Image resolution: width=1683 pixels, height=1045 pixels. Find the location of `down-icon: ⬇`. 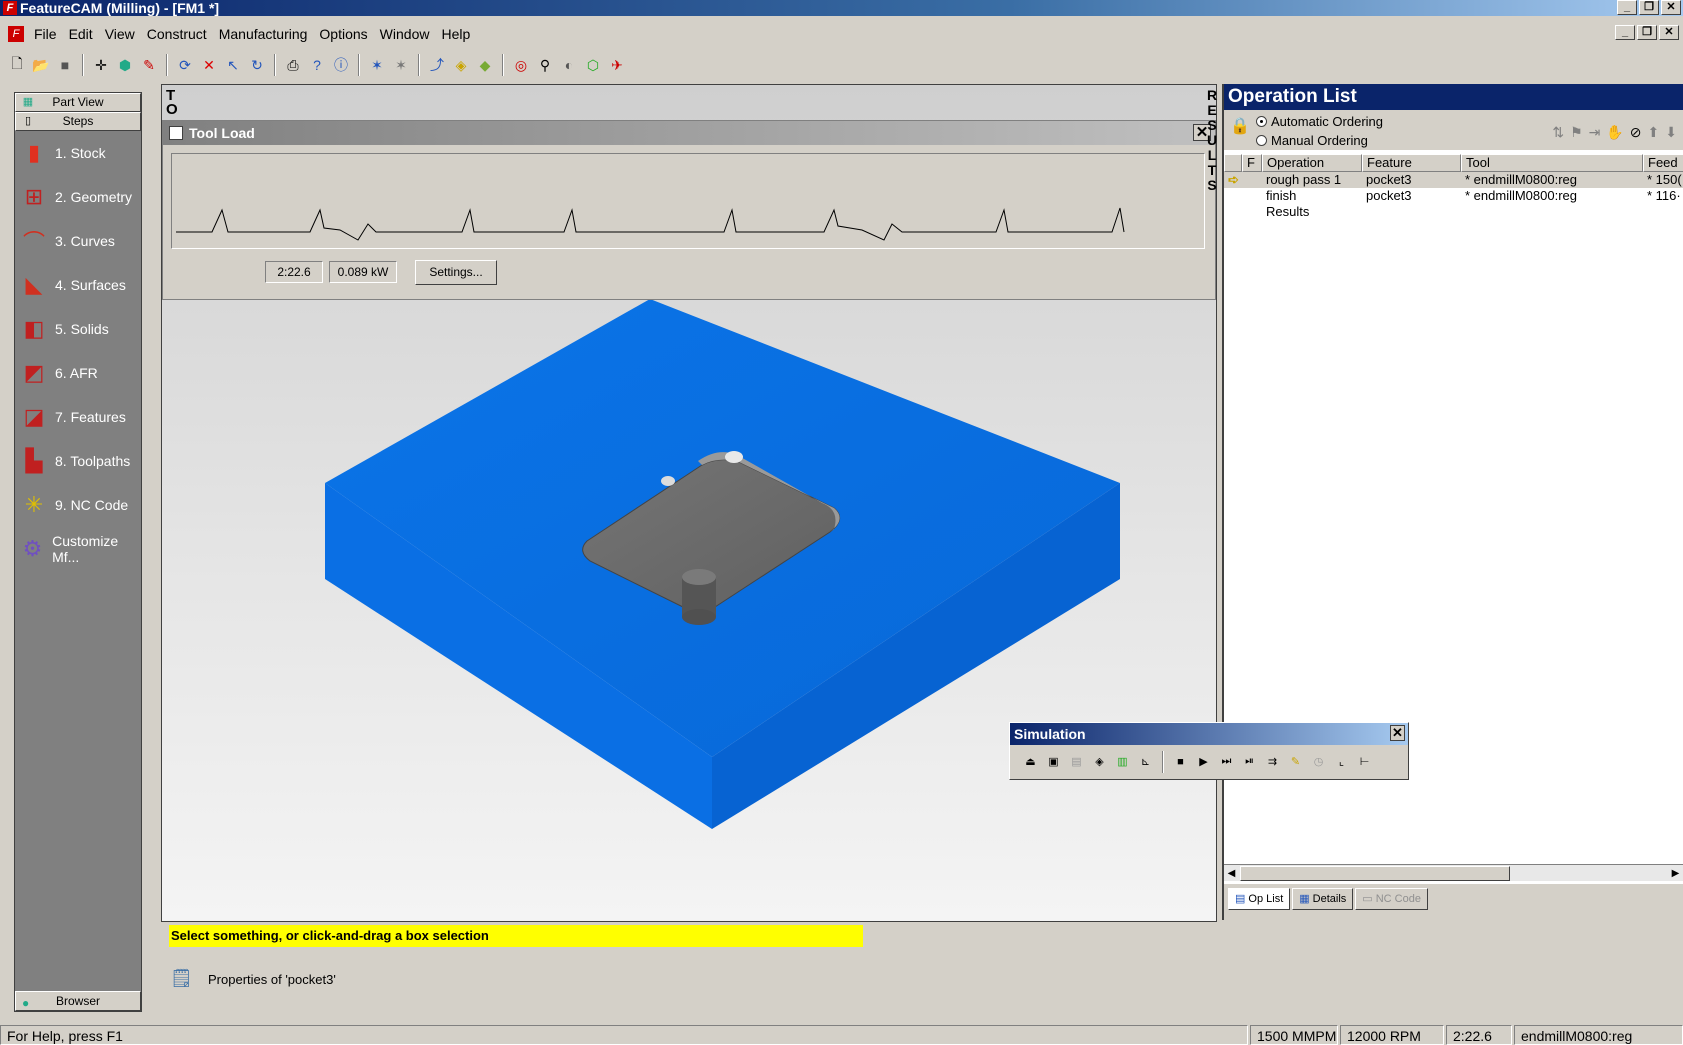

down-icon: ⬇ is located at coordinates (1671, 132).